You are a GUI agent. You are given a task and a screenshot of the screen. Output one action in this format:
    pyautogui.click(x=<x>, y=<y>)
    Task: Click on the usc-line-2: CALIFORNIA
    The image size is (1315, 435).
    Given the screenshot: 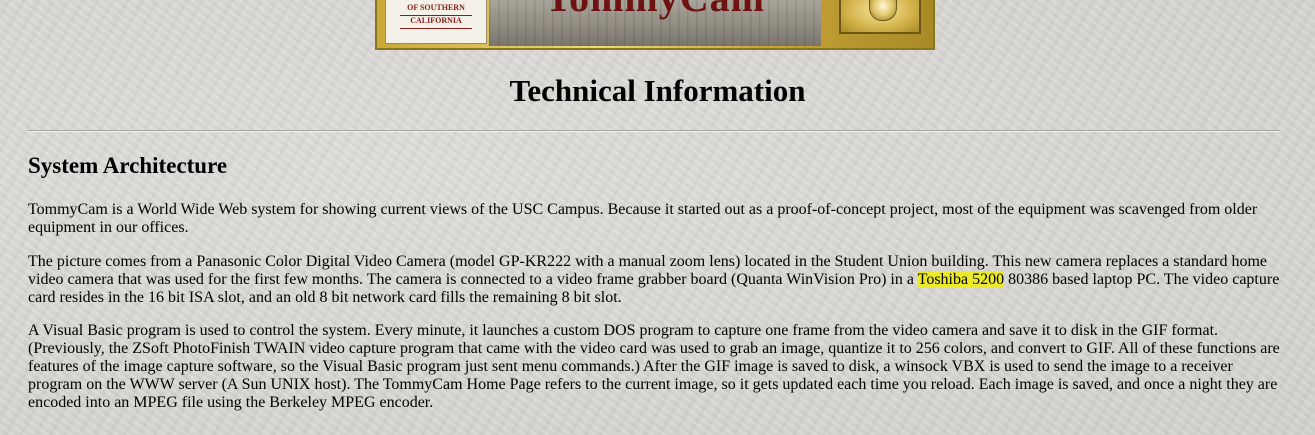 What is the action you would take?
    pyautogui.click(x=436, y=20)
    